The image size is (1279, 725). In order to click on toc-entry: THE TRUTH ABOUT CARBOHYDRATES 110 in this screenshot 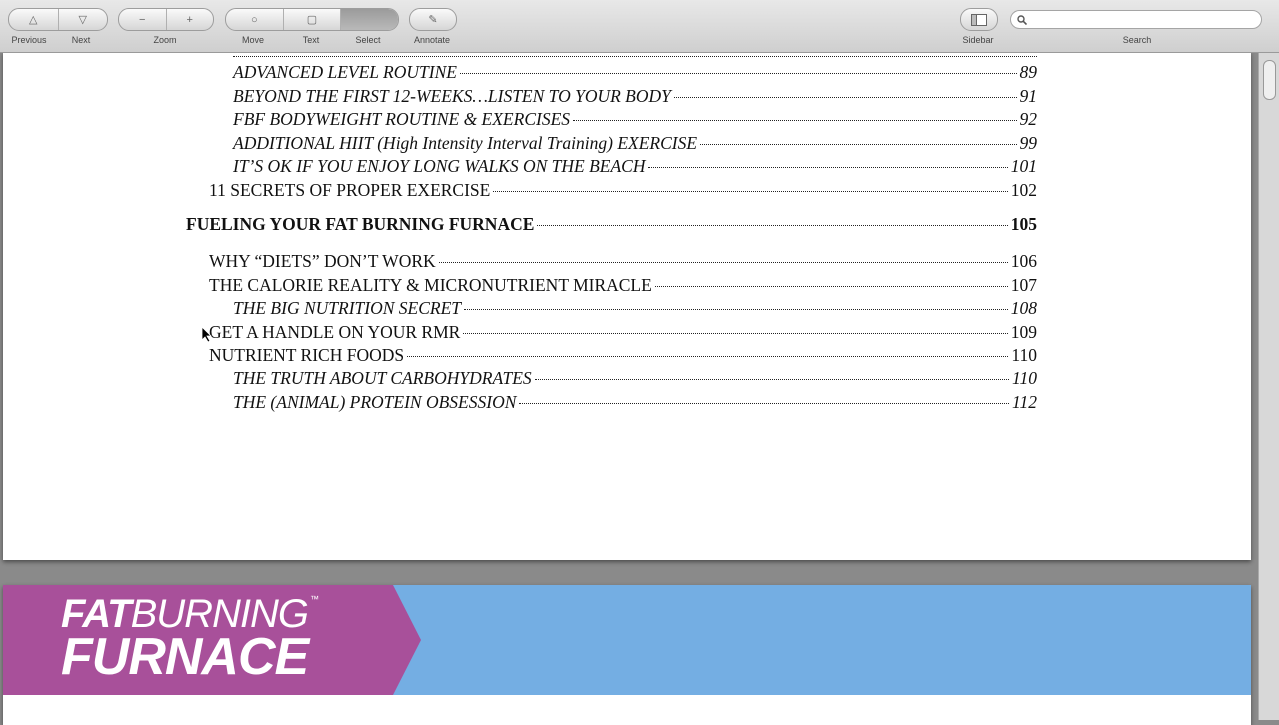, I will do `click(635, 378)`.